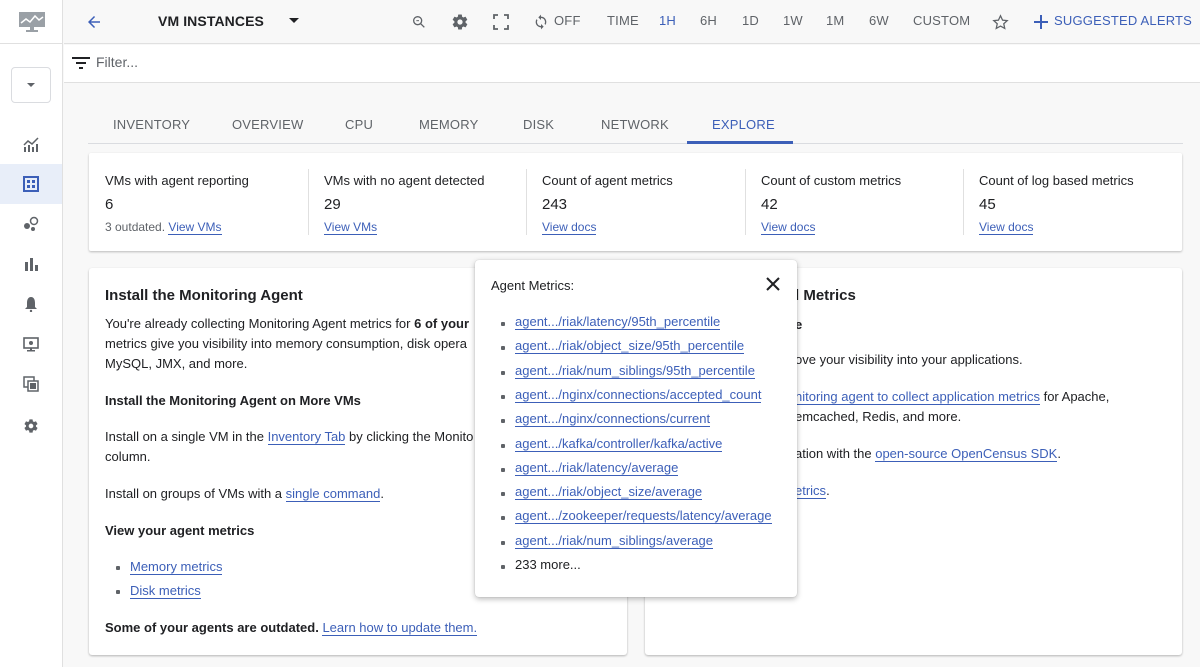 The width and height of the screenshot is (1200, 667). What do you see at coordinates (165, 591) in the screenshot?
I see `disk-metrics-link: Disk metrics` at bounding box center [165, 591].